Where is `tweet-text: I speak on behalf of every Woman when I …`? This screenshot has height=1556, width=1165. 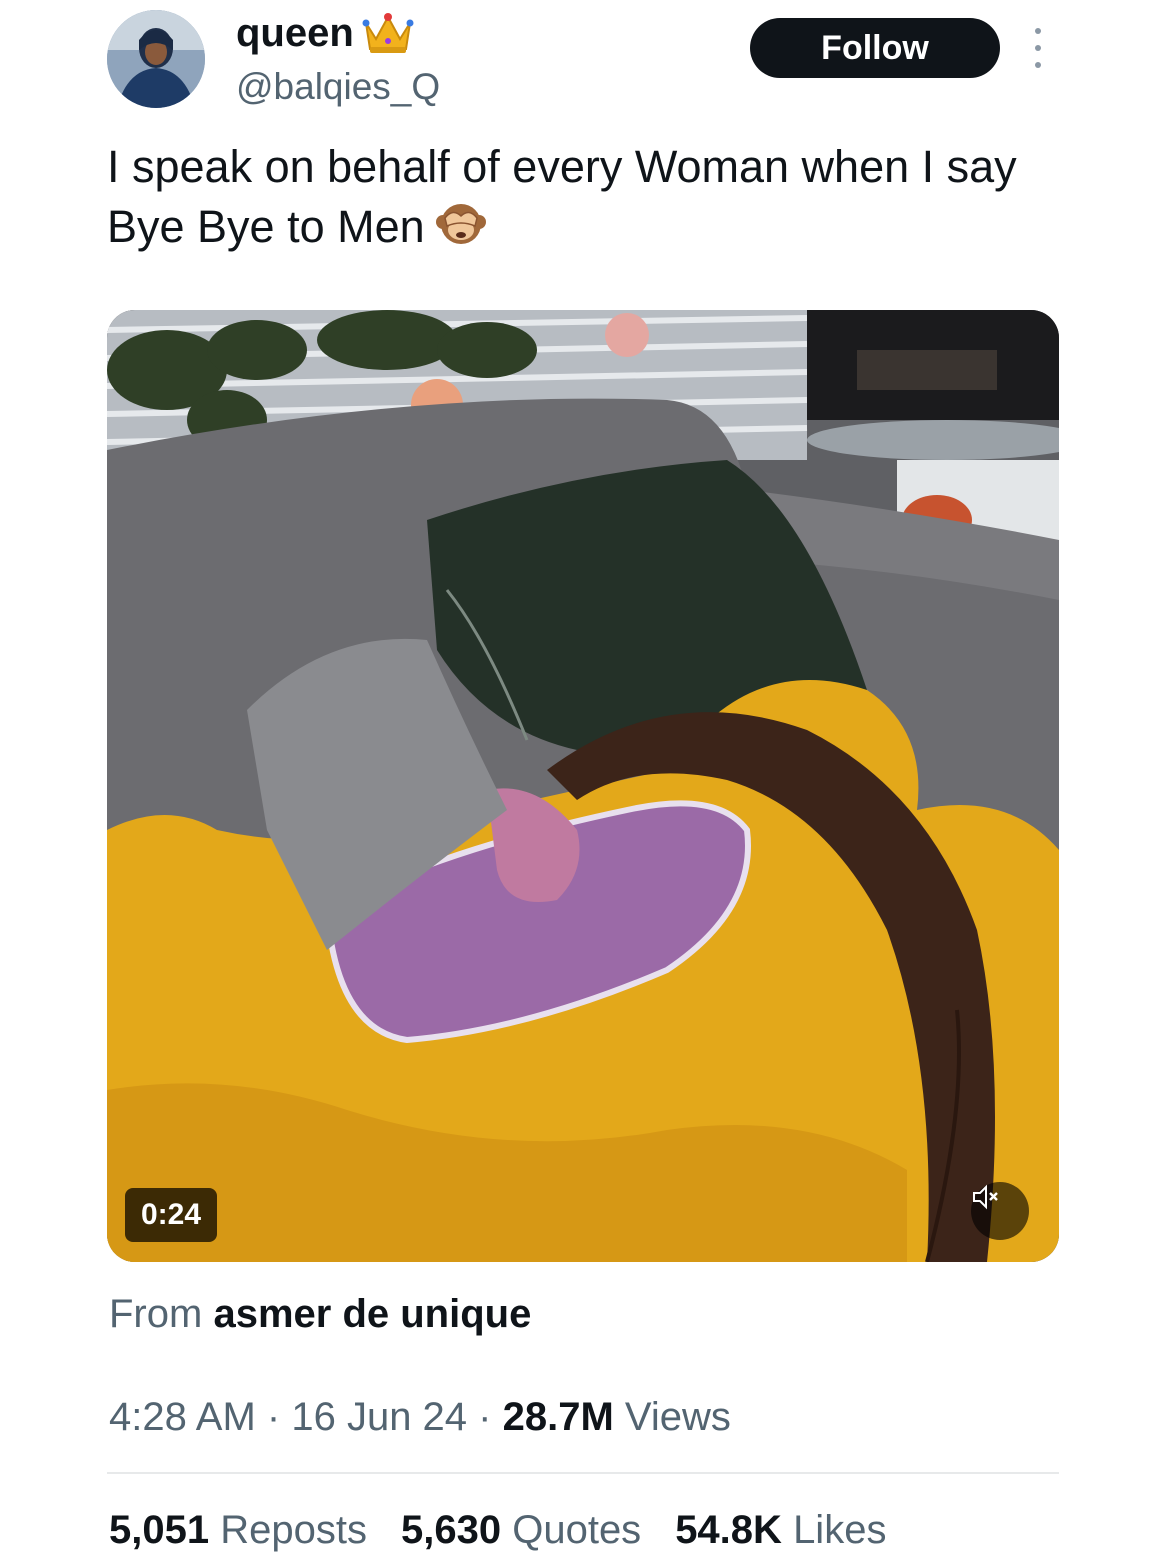 tweet-text: I speak on behalf of every Woman when I … is located at coordinates (587, 200).